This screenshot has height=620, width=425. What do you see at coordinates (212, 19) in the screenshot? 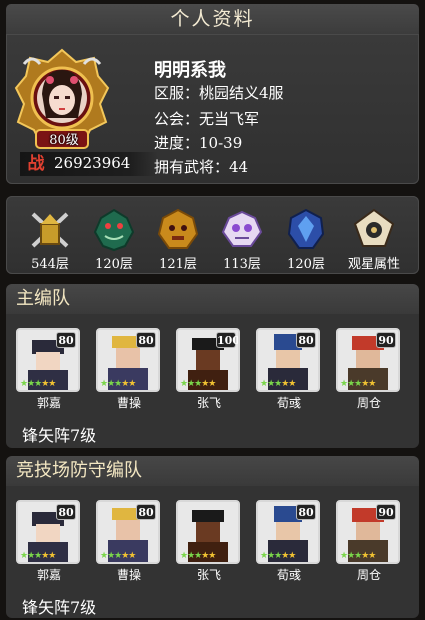
I see `page-title: 个人资料` at bounding box center [212, 19].